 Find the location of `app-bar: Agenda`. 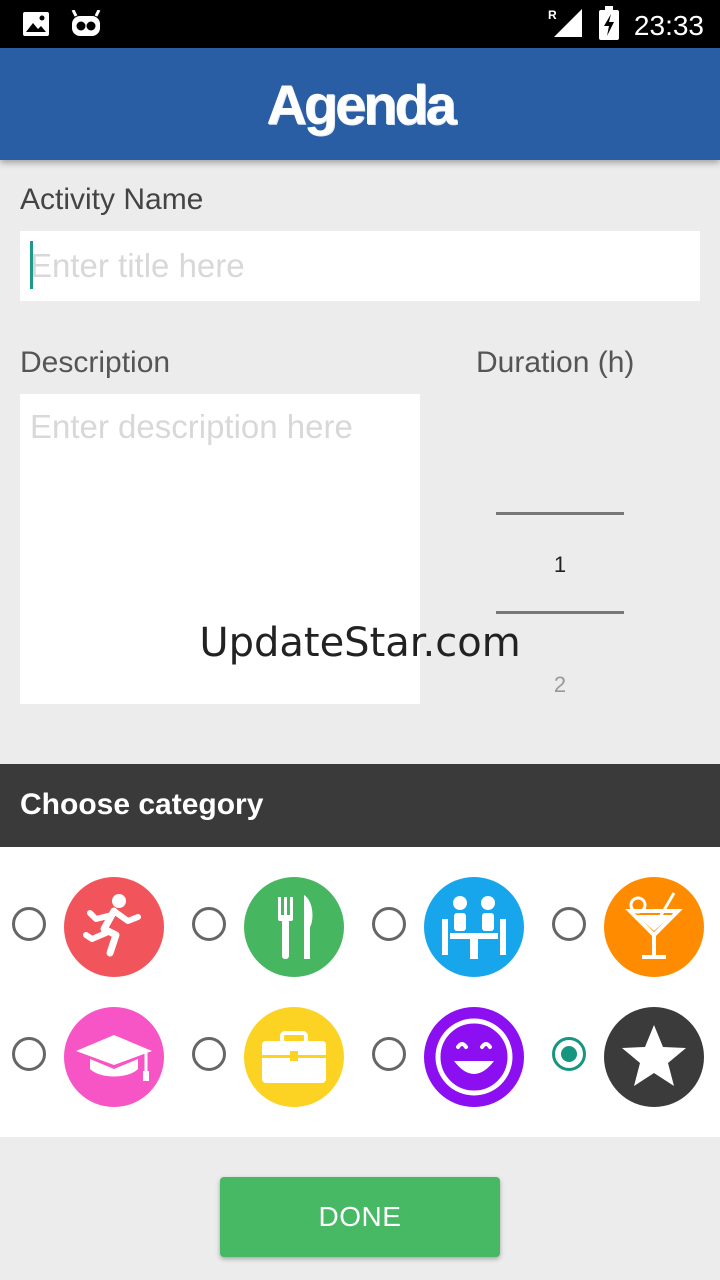

app-bar: Agenda is located at coordinates (360, 104).